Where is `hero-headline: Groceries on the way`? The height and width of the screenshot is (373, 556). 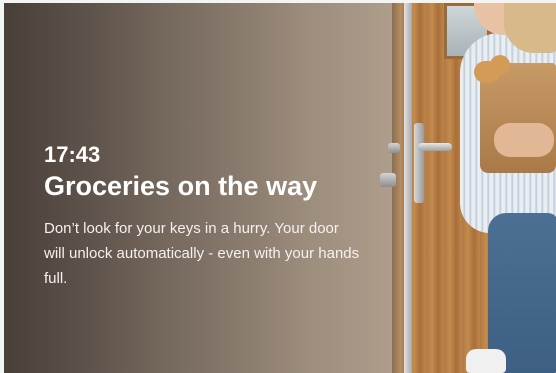 hero-headline: Groceries on the way is located at coordinates (181, 186).